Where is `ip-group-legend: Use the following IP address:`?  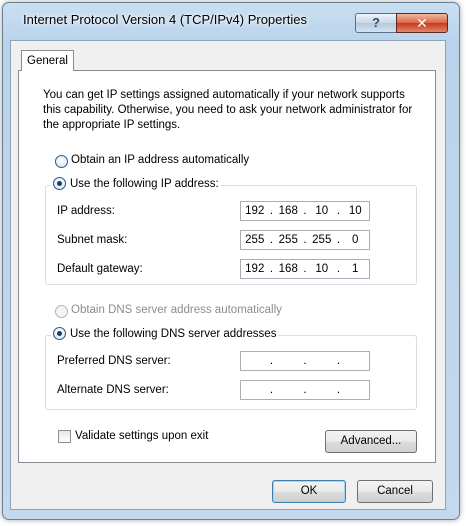 ip-group-legend: Use the following IP address: is located at coordinates (136, 183).